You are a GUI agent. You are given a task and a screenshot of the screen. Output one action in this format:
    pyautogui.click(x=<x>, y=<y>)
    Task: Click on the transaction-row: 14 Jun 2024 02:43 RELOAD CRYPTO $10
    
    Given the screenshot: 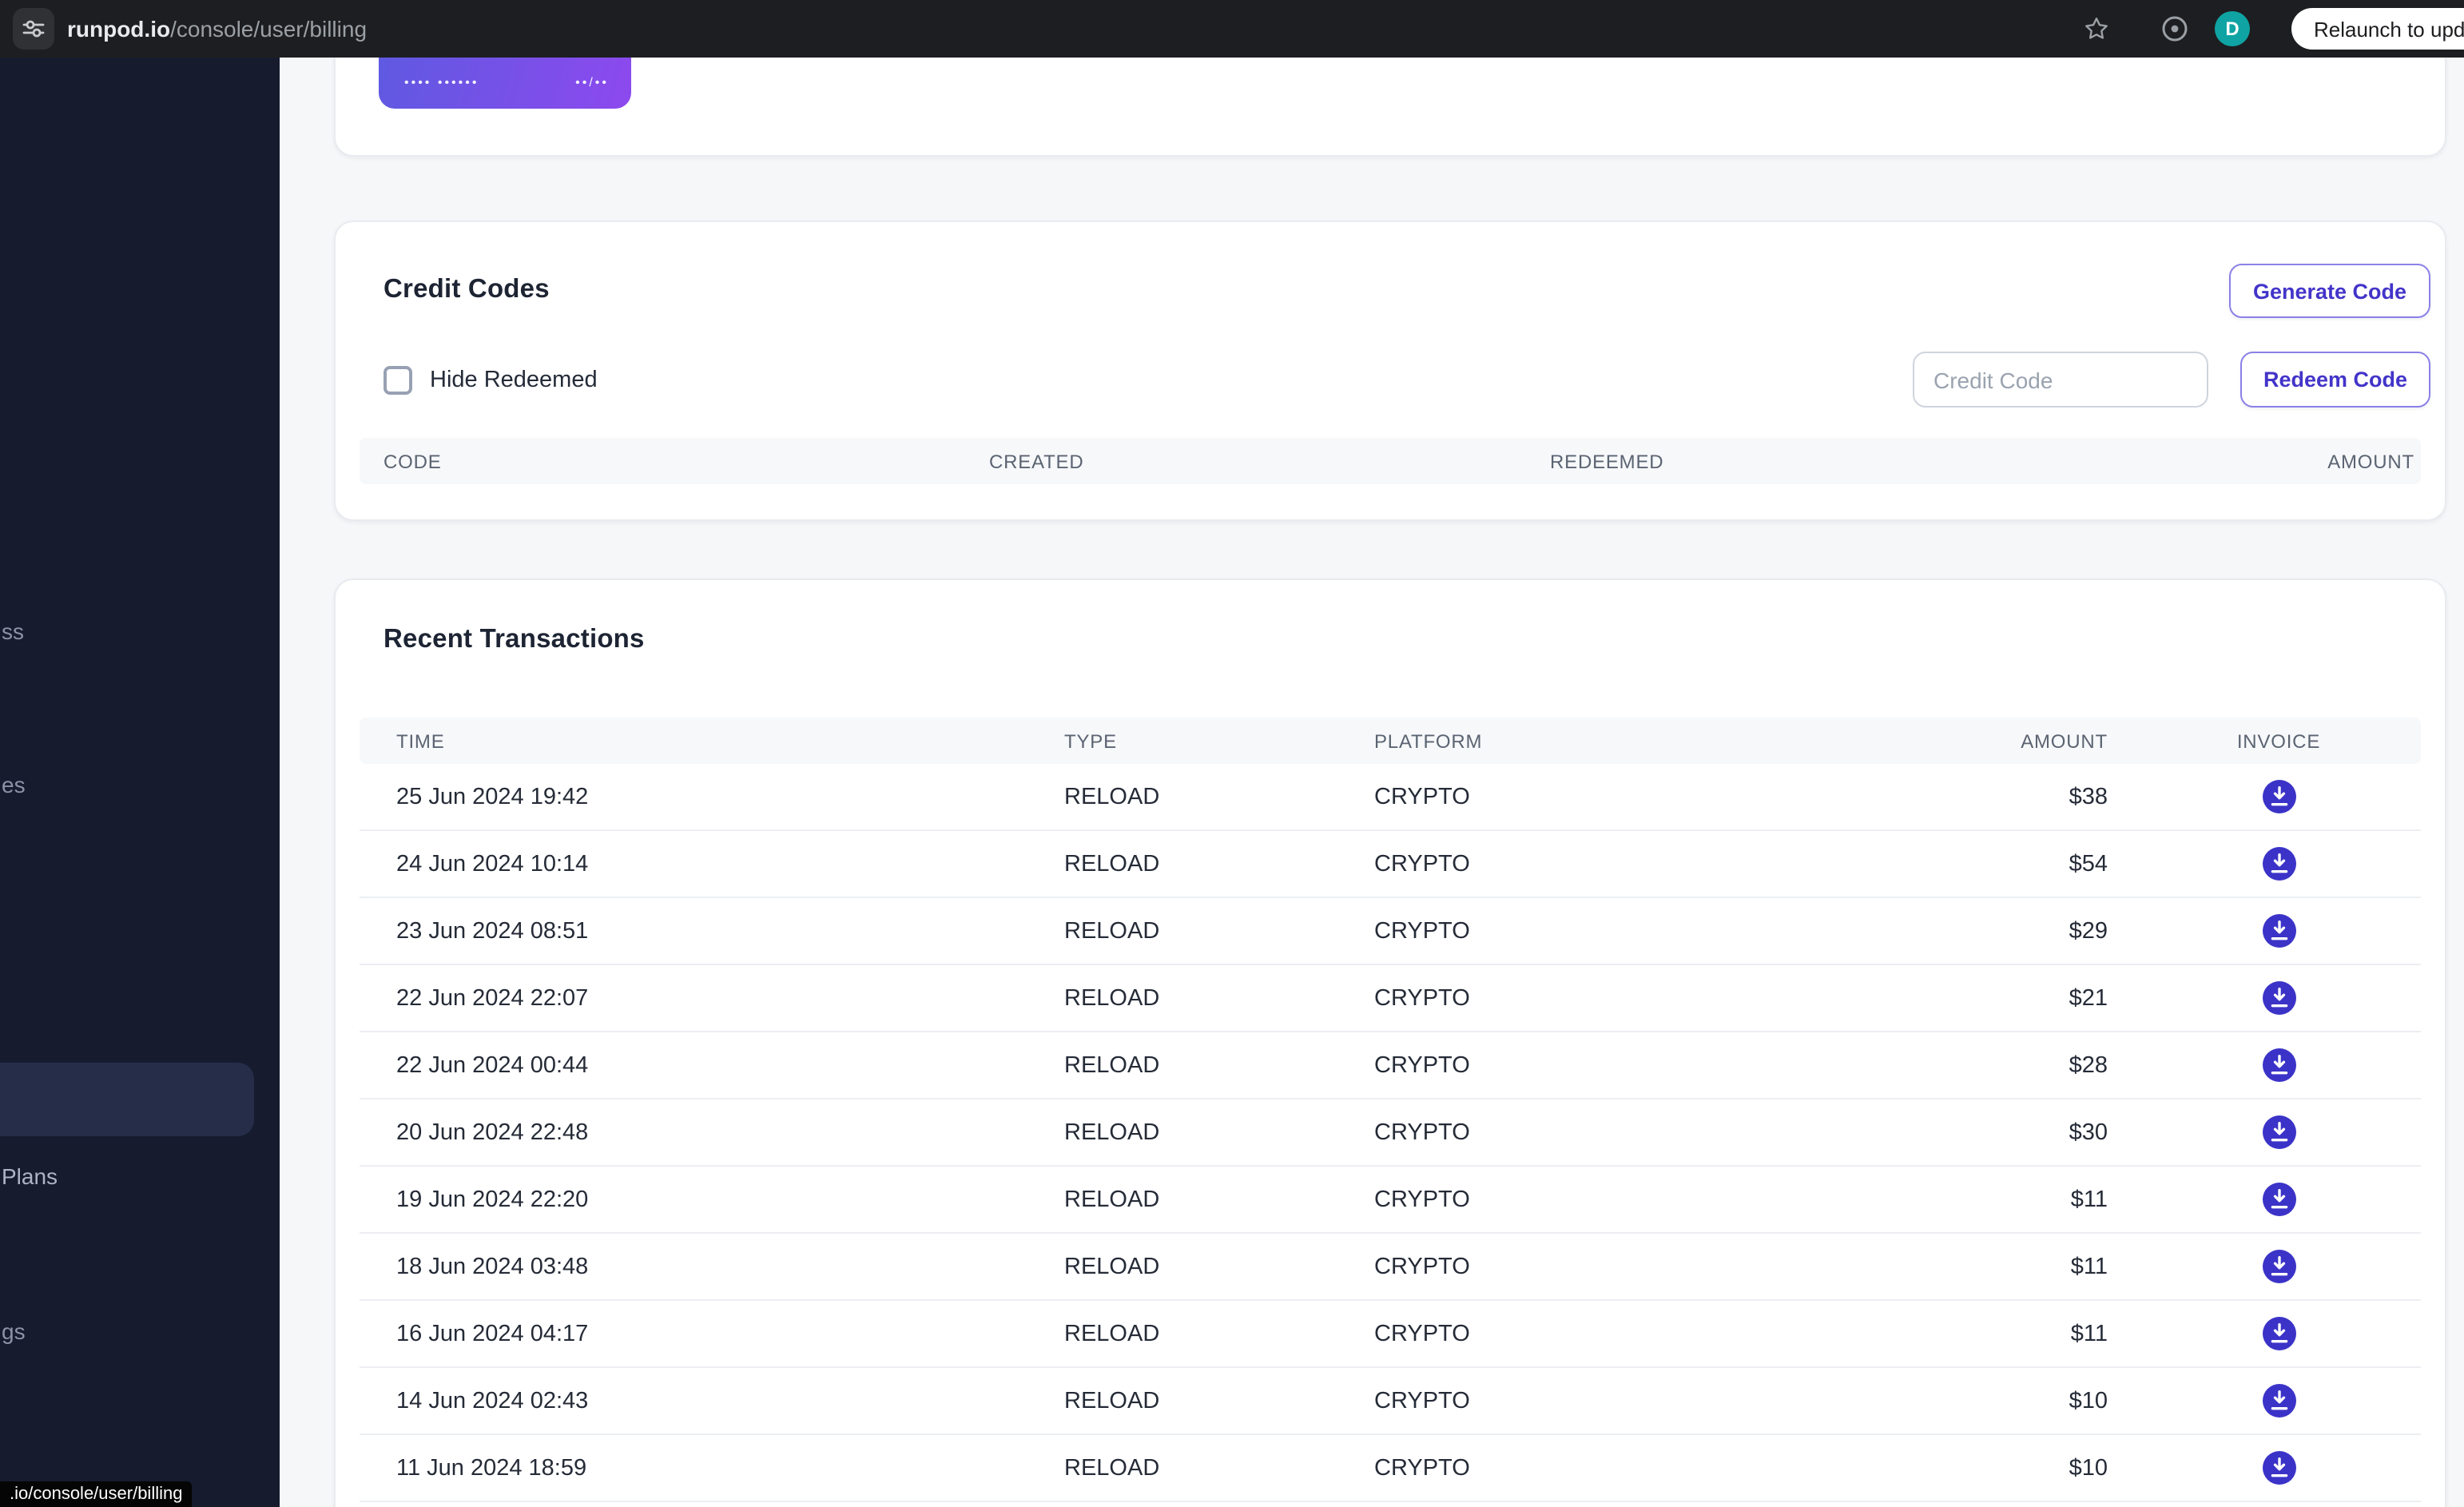 What is the action you would take?
    pyautogui.click(x=1390, y=1401)
    